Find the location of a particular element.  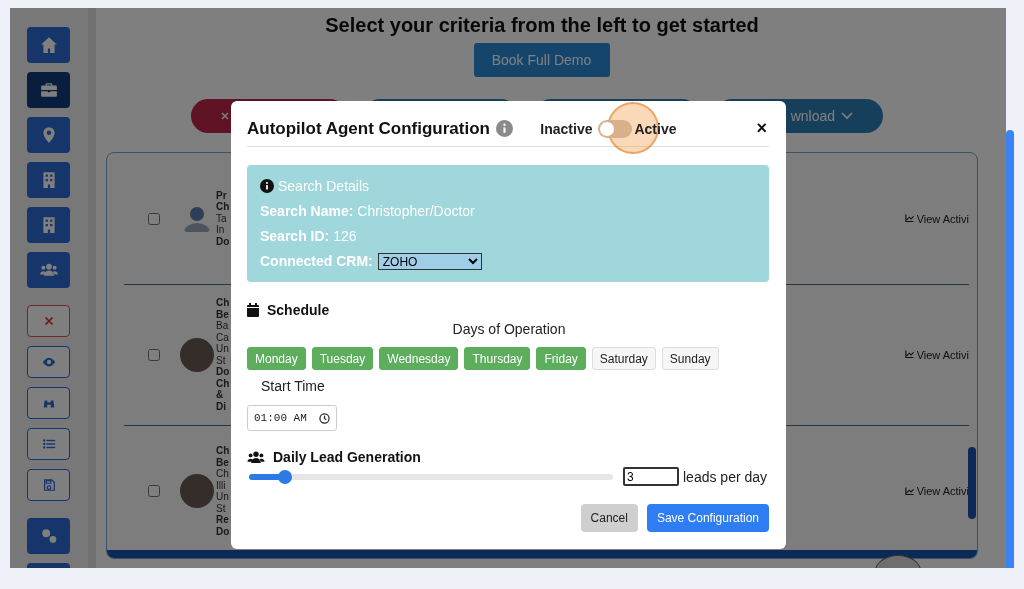

day-toggle: Thursday is located at coordinates (497, 358).